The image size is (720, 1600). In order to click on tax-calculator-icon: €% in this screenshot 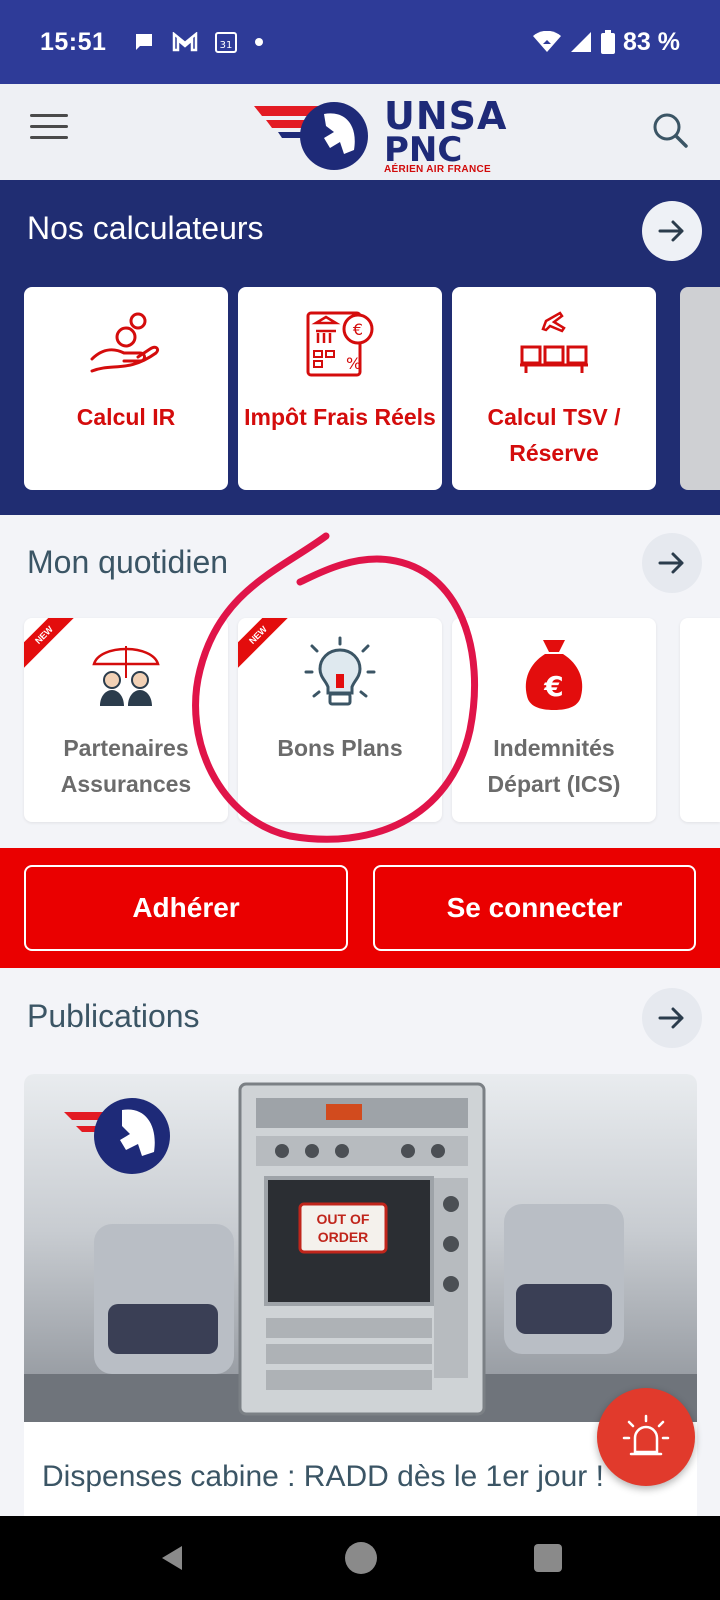, I will do `click(340, 344)`.